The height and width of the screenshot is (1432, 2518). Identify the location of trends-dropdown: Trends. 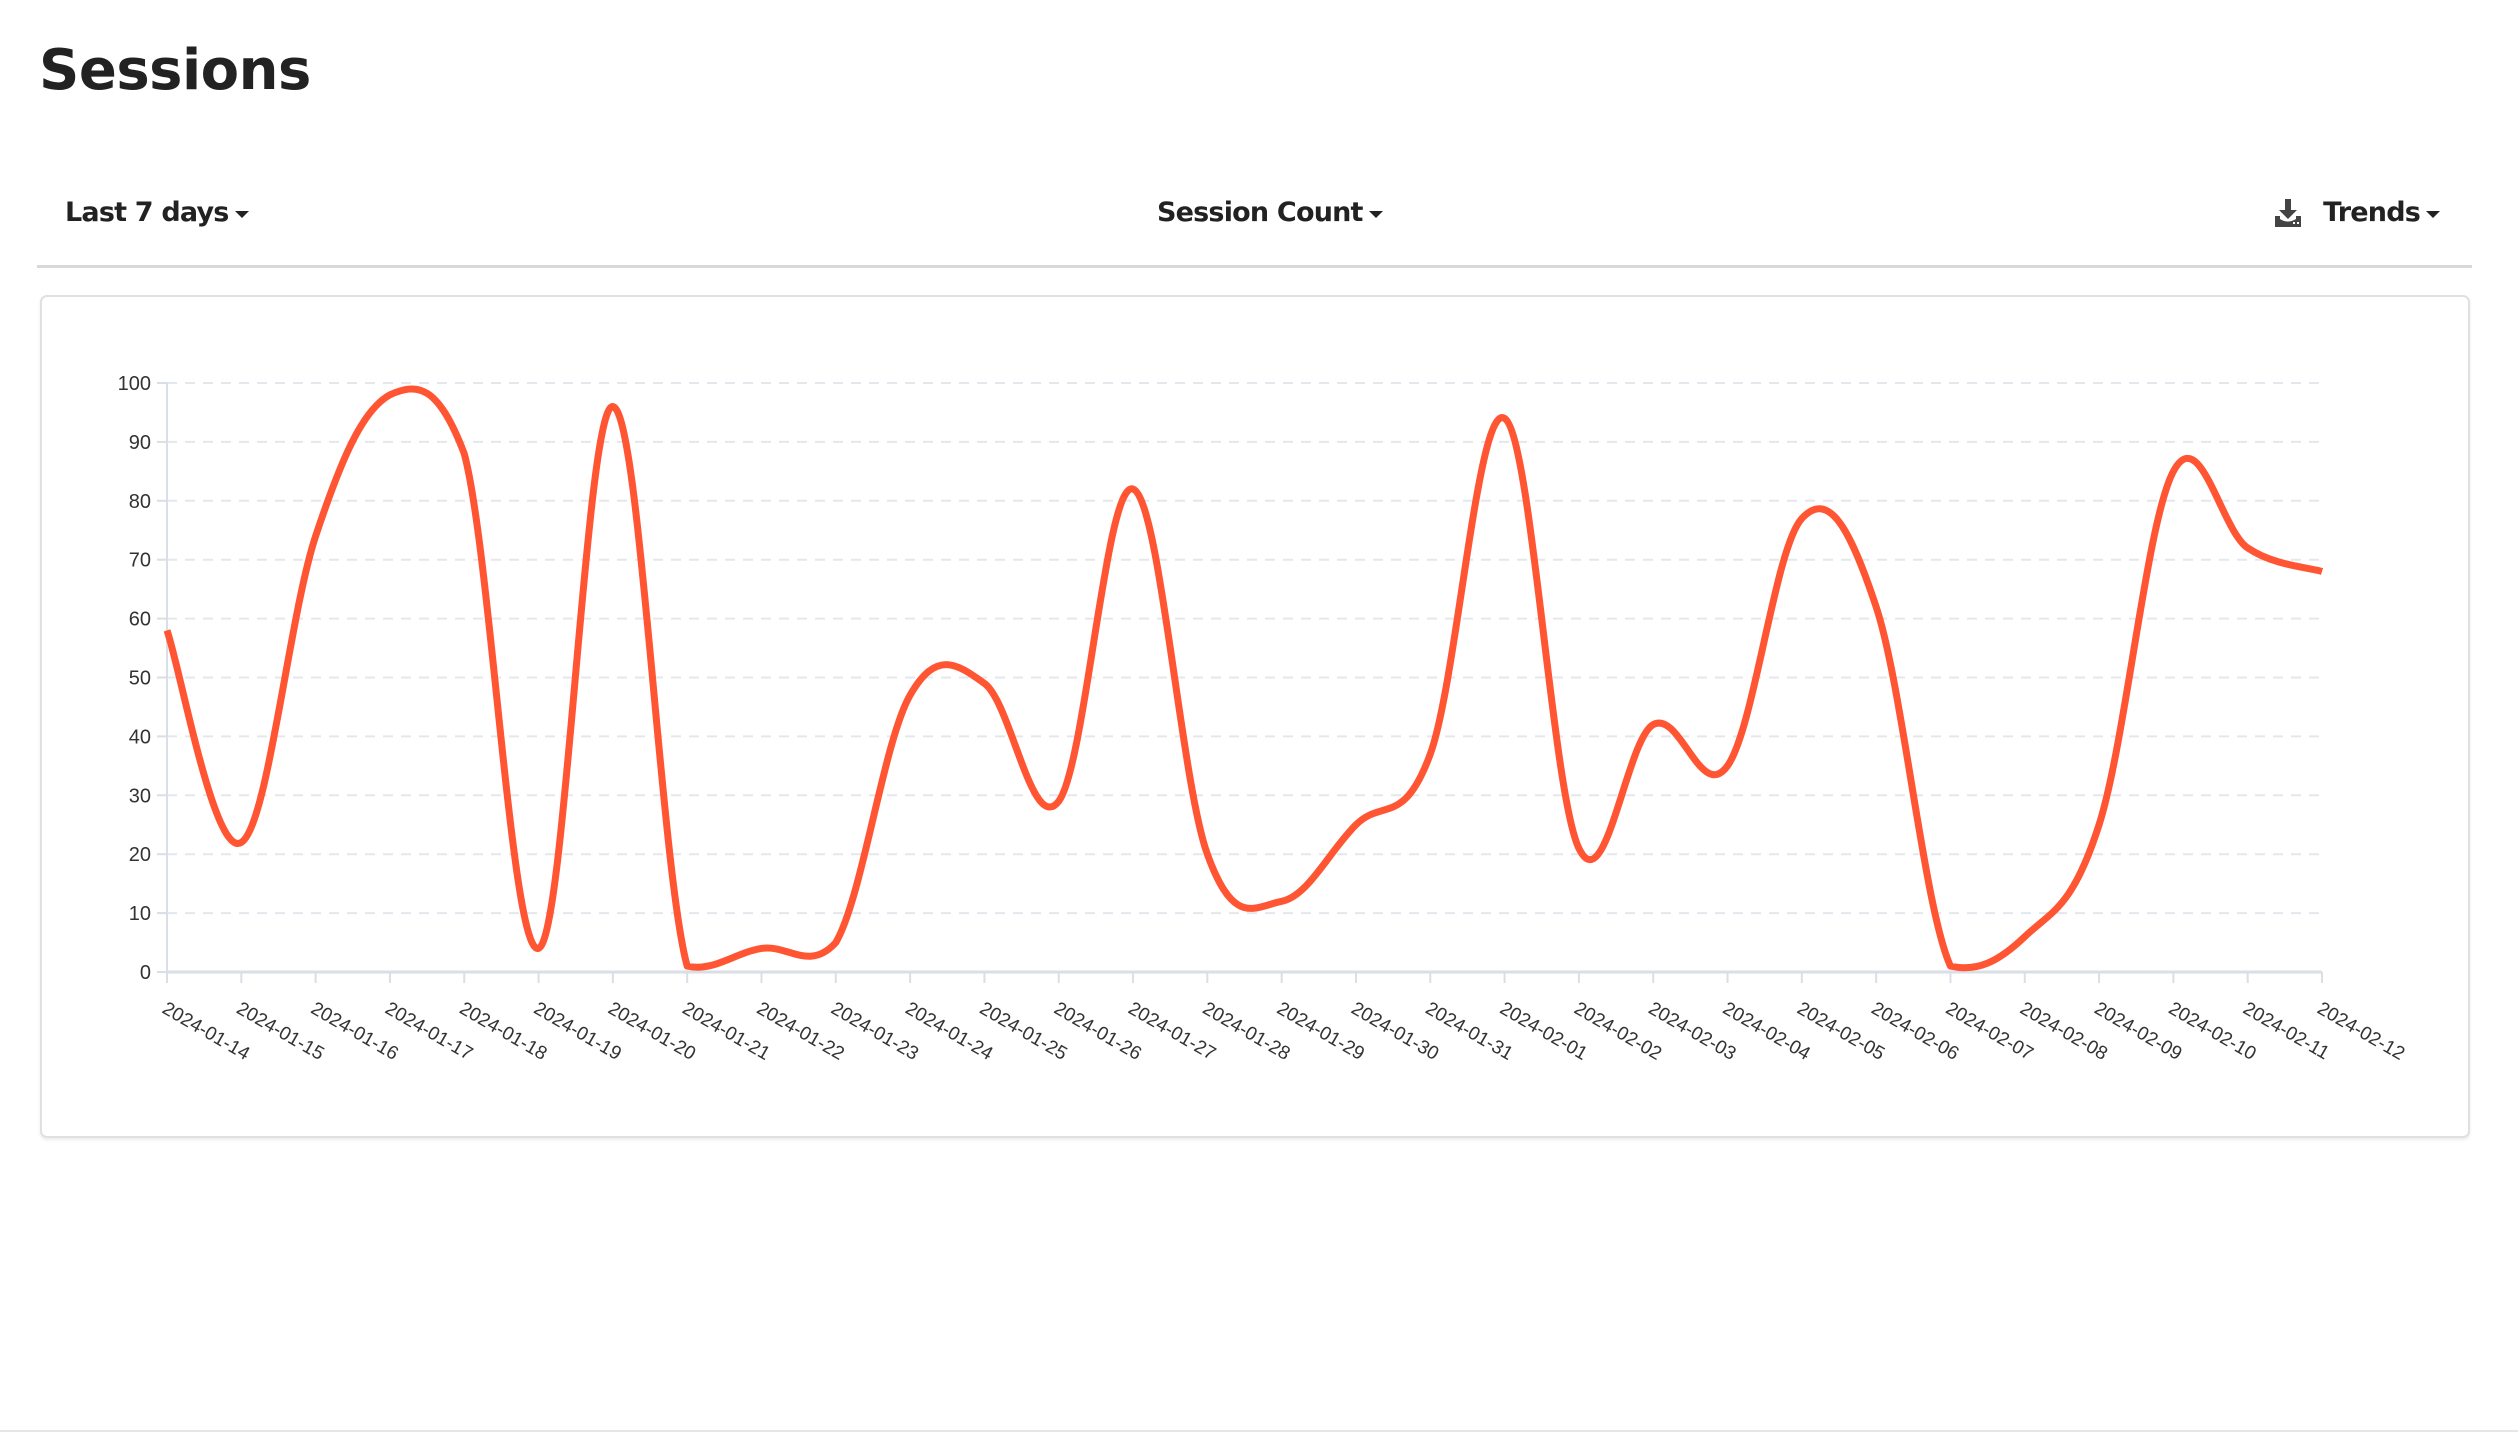
(2381, 212).